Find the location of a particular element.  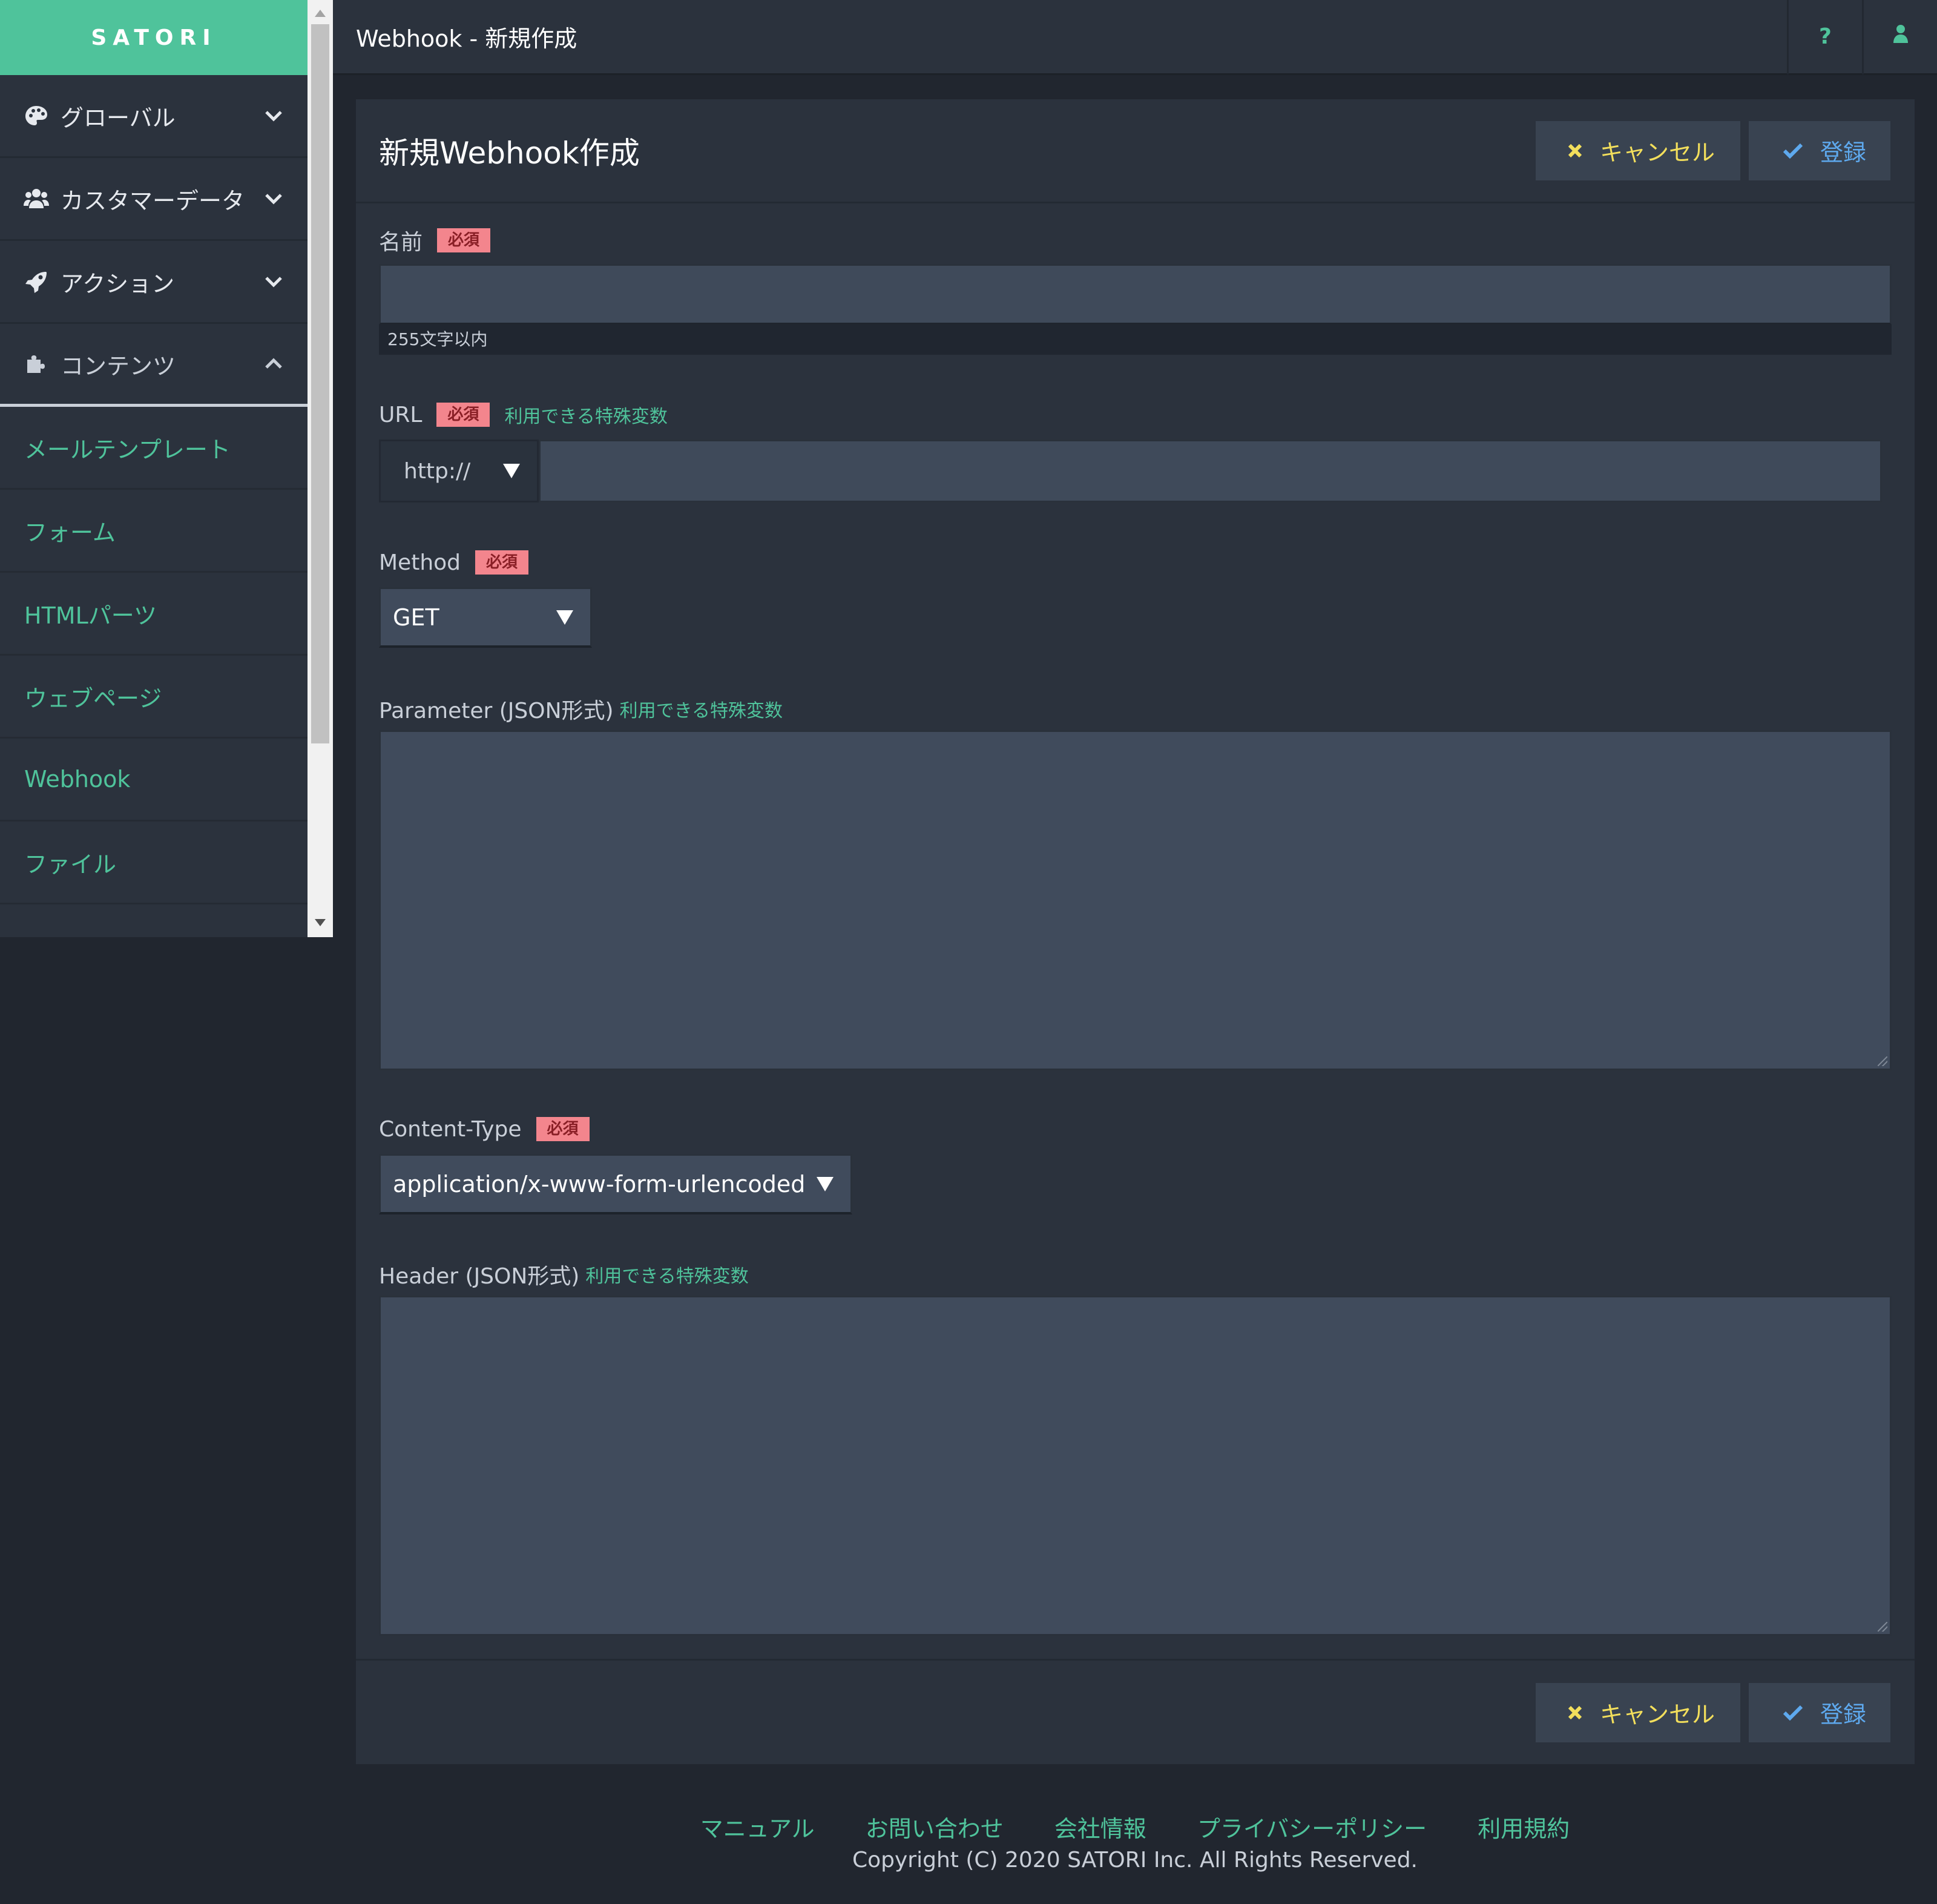

url-scheme-value: http:// is located at coordinates (437, 471).